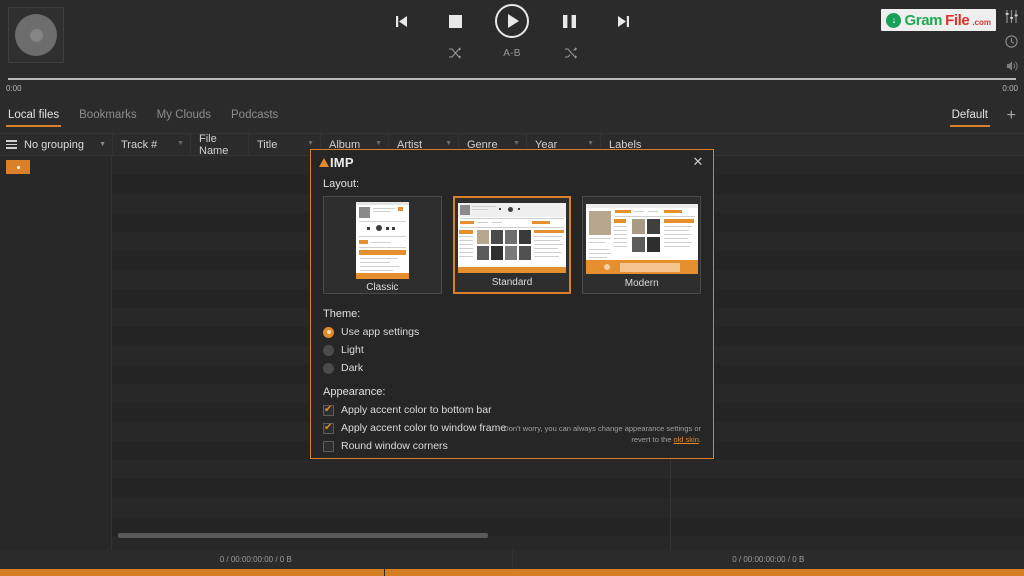 The image size is (1024, 576). I want to click on add-playlist-button: +, so click(1011, 116).